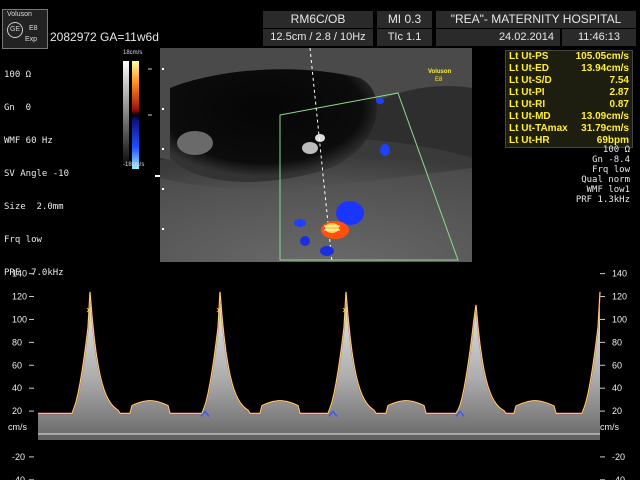 The height and width of the screenshot is (480, 640). What do you see at coordinates (31, 39) in the screenshot?
I see `logo-sub: Exp` at bounding box center [31, 39].